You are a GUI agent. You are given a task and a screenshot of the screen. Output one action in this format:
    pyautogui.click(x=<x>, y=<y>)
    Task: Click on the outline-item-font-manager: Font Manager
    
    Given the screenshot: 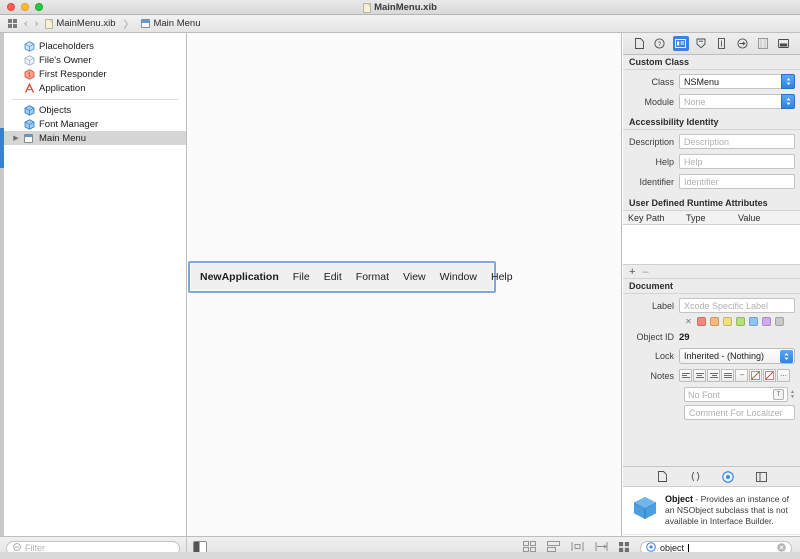 What is the action you would take?
    pyautogui.click(x=95, y=124)
    